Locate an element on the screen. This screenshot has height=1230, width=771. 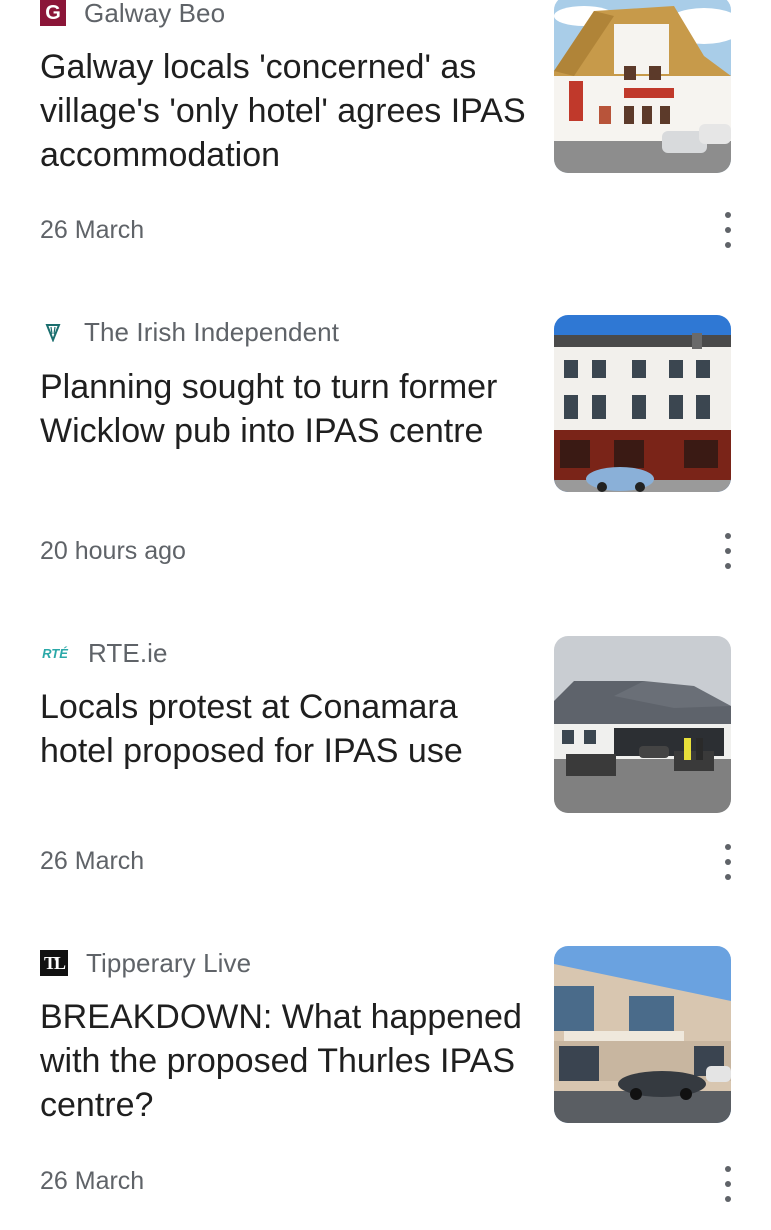
harp-logo-icon is located at coordinates (53, 332).